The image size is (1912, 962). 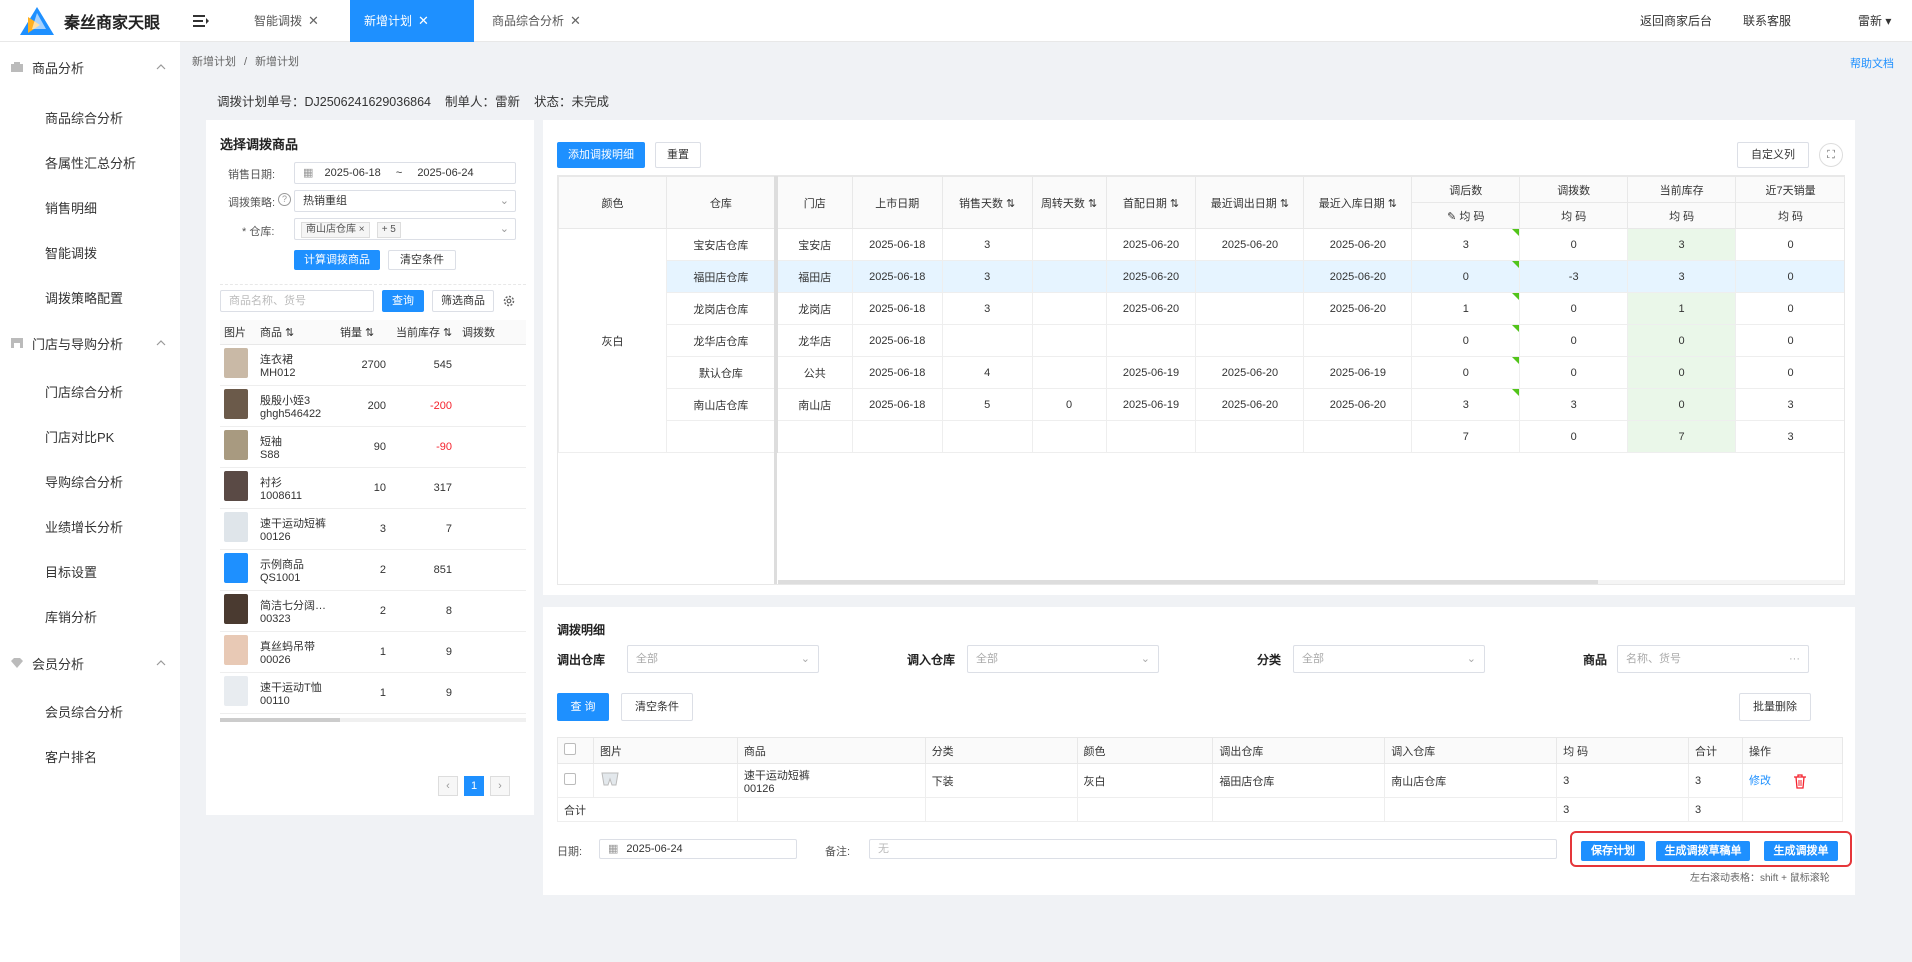 What do you see at coordinates (79, 436) in the screenshot?
I see `sidebar-item: 门店对比PK` at bounding box center [79, 436].